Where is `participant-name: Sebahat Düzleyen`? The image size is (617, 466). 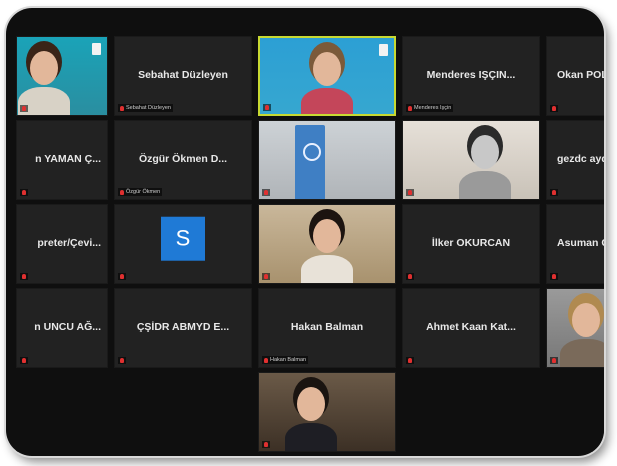
participant-name: Sebahat Düzleyen is located at coordinates (183, 74).